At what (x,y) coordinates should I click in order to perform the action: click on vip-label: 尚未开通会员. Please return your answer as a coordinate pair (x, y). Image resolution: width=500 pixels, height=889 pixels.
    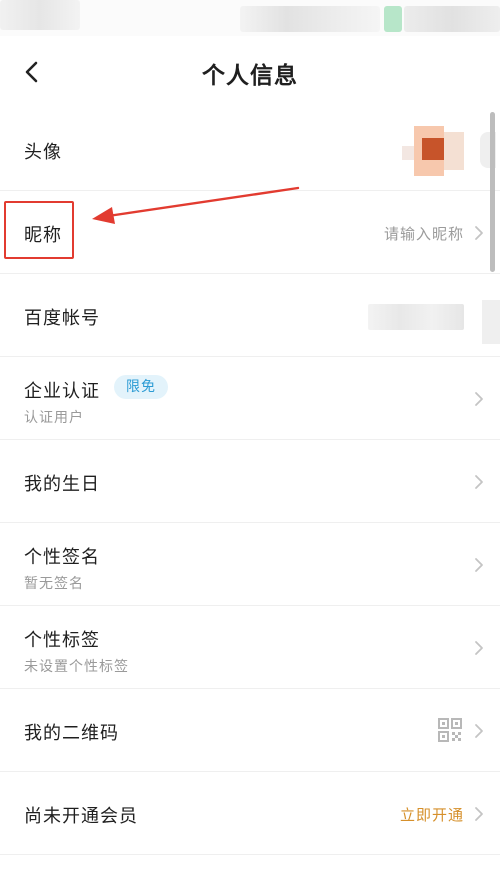
    Looking at the image, I should click on (81, 816).